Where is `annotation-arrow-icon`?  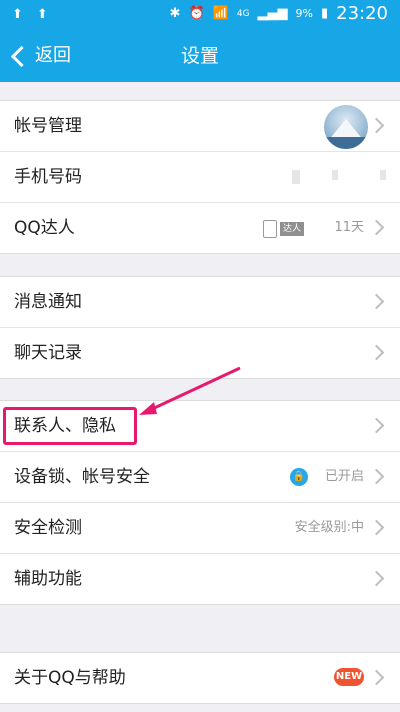 annotation-arrow-icon is located at coordinates (190, 390).